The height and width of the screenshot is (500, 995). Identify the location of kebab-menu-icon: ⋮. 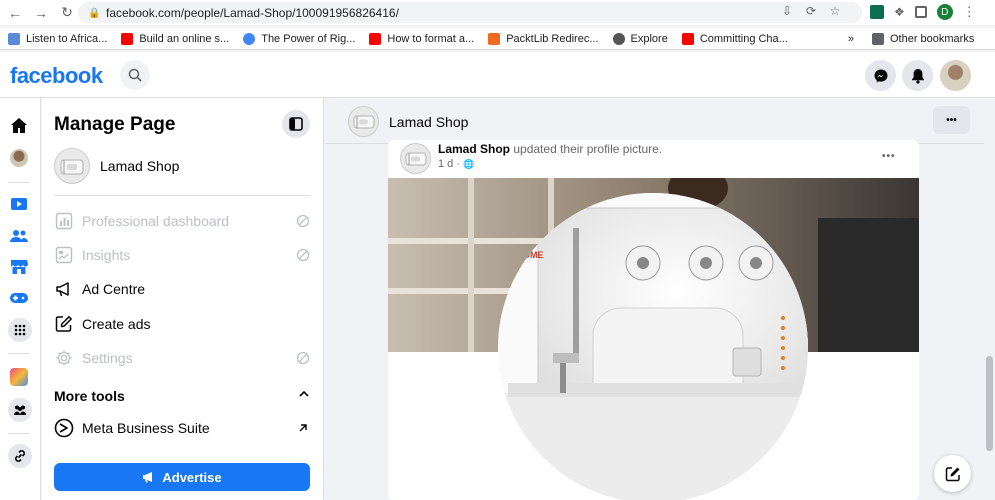
(969, 12).